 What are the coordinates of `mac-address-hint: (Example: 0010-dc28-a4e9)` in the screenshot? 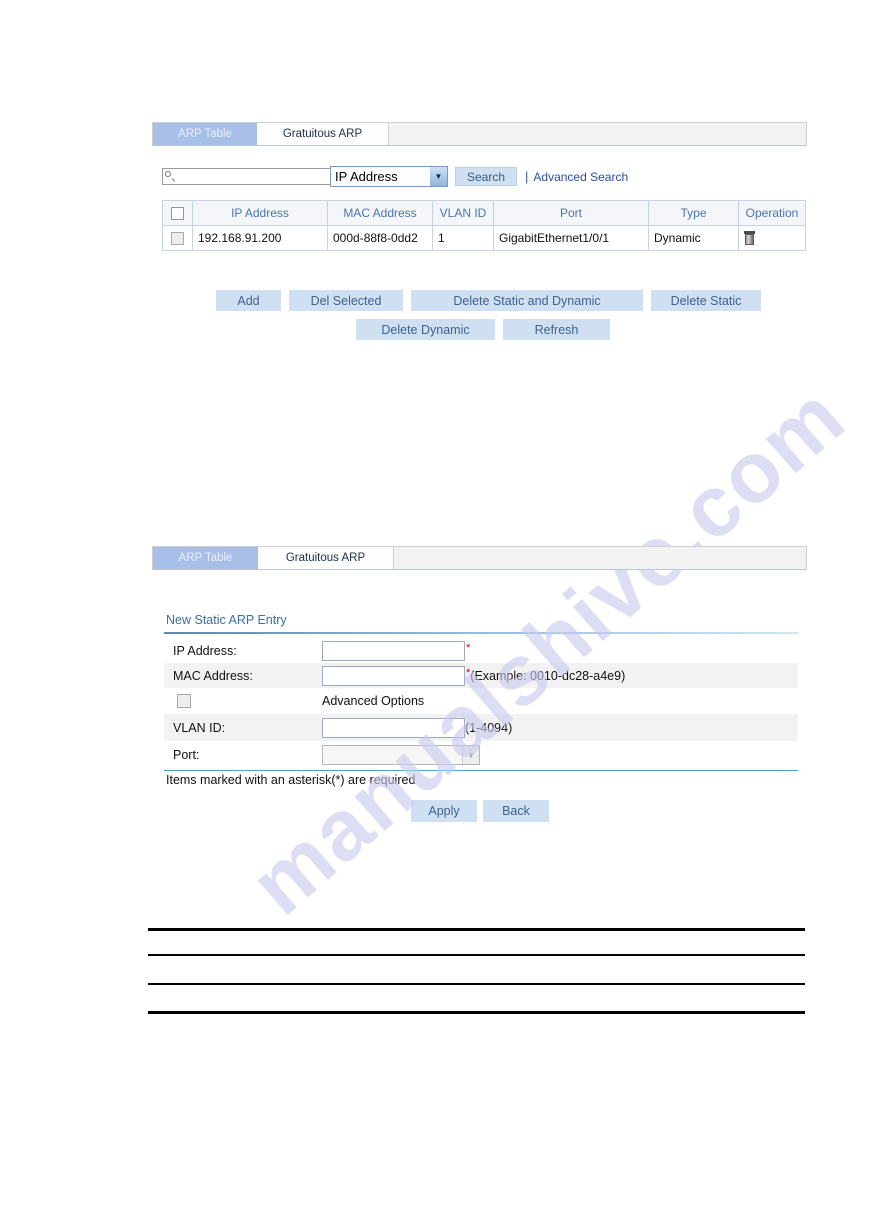 It's located at (548, 675).